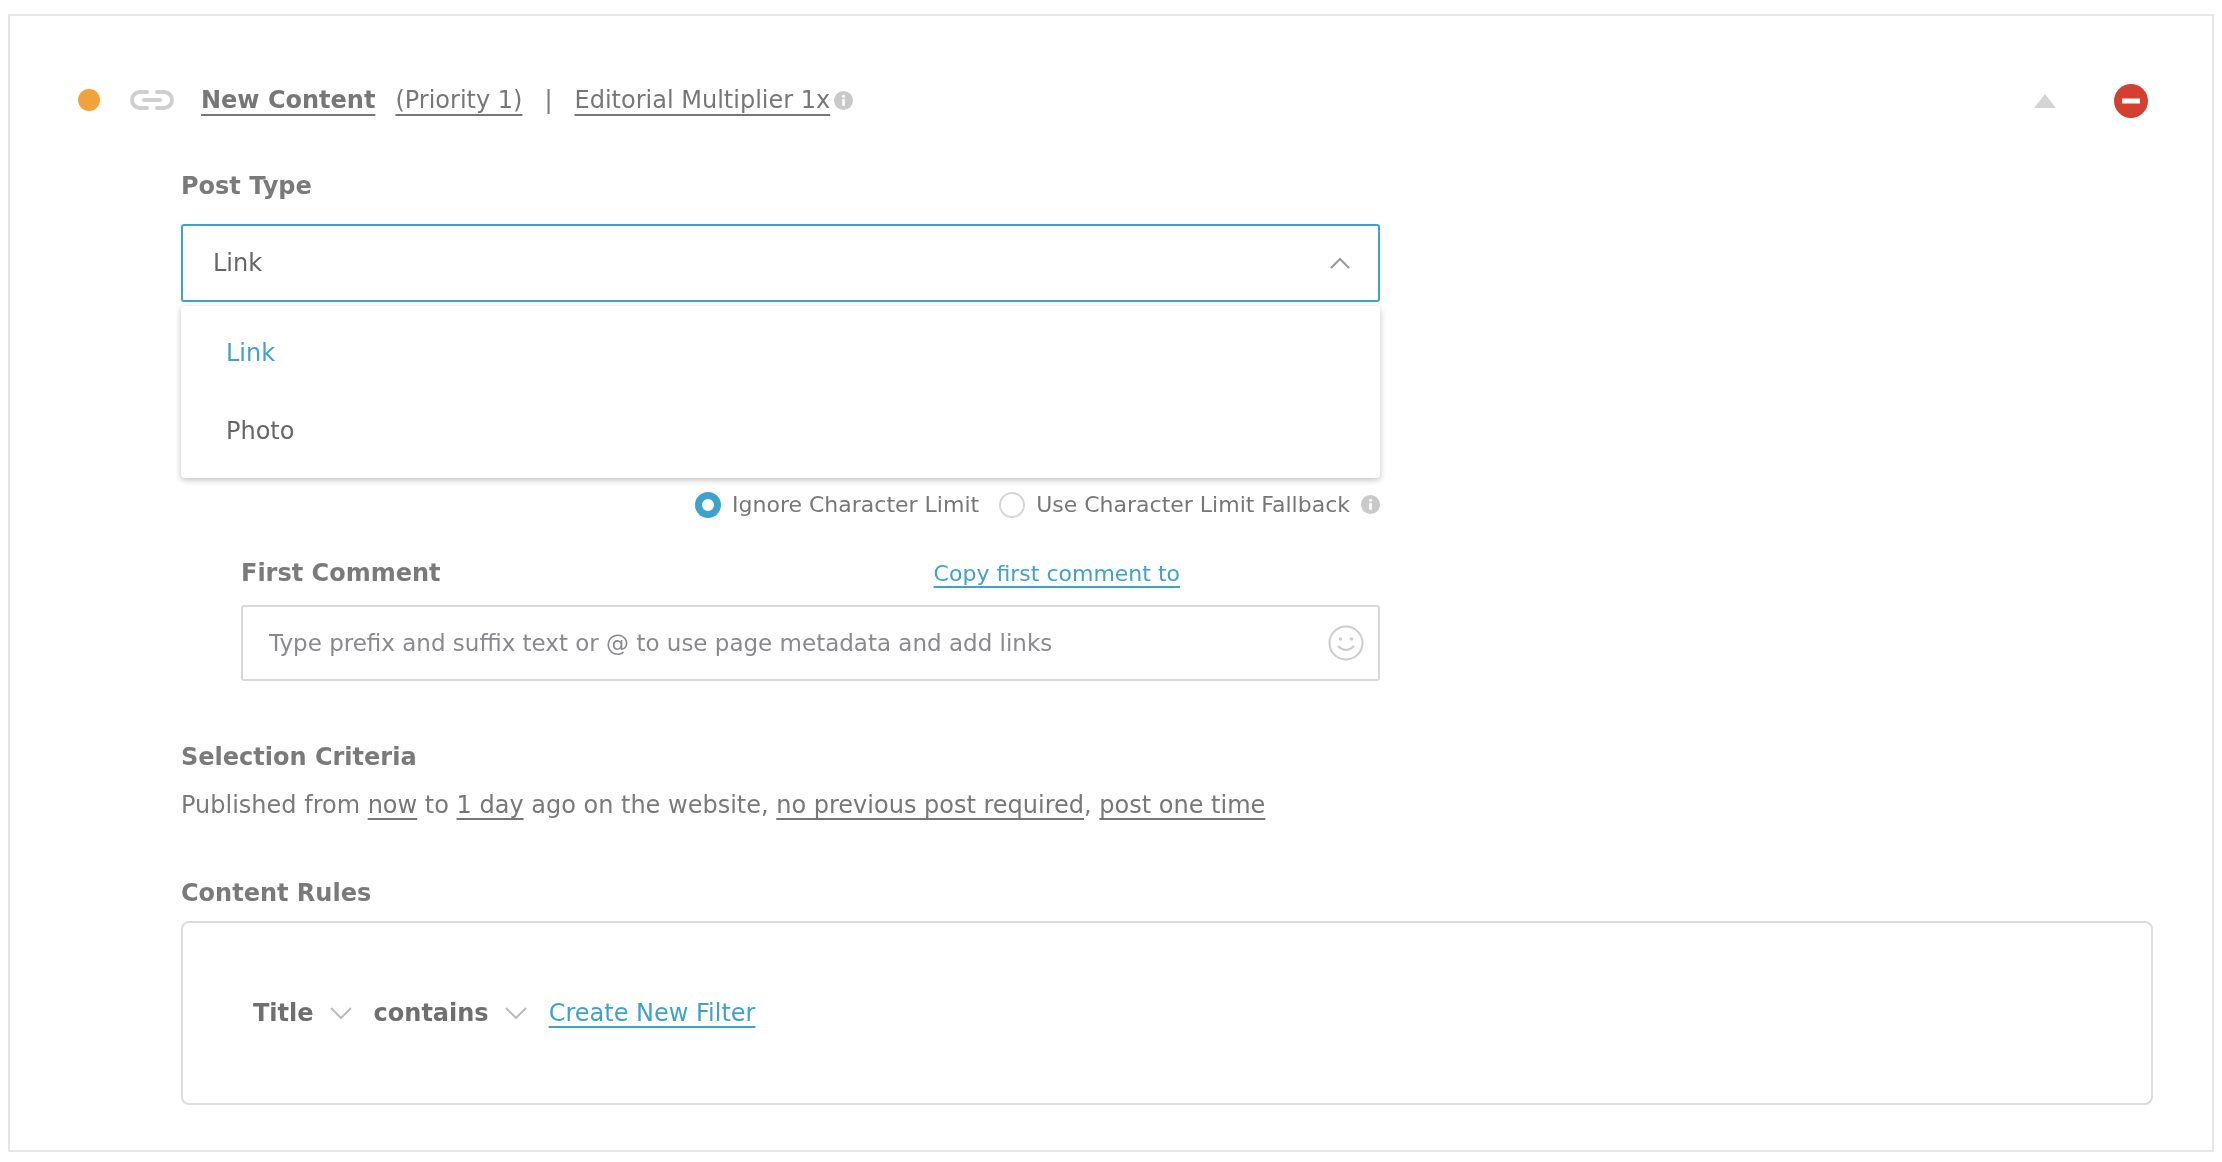 The image size is (2222, 1162). Describe the element at coordinates (1193, 505) in the screenshot. I see `radio-label: Use Character Limit Fallback` at that location.